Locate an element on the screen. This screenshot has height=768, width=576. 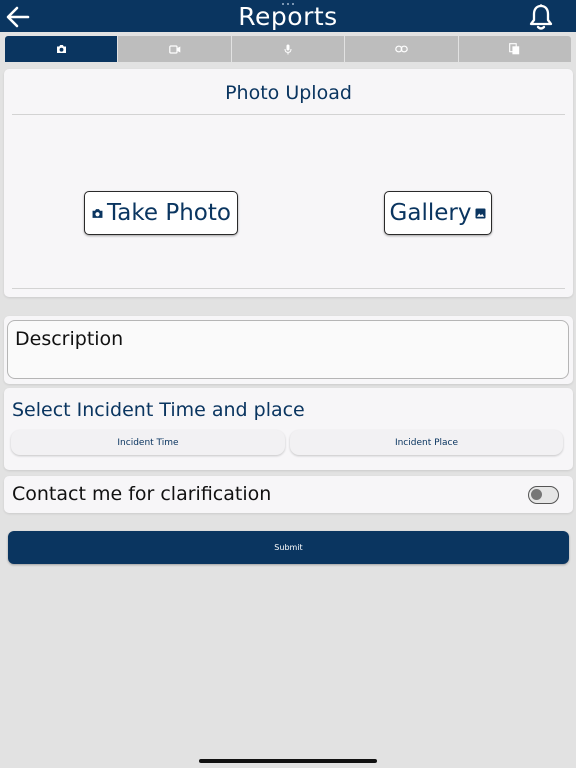
tab-video is located at coordinates (174, 49).